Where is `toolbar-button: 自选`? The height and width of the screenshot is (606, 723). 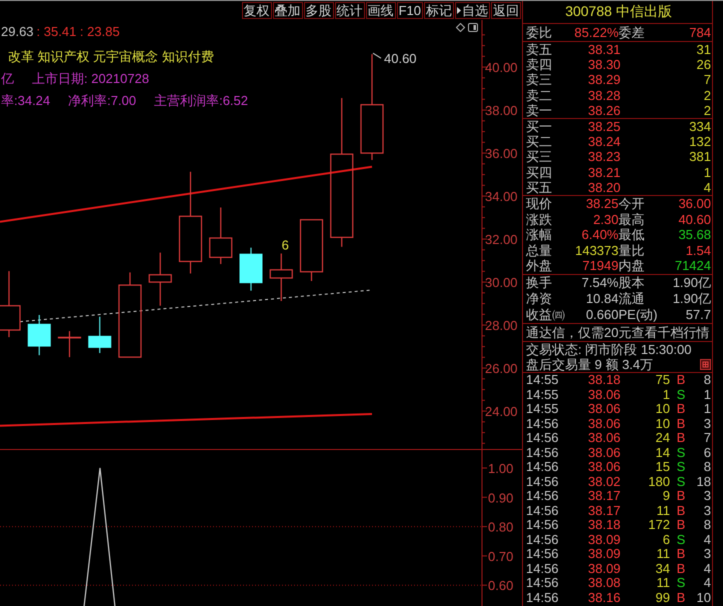
toolbar-button: 自选 is located at coordinates (472, 10).